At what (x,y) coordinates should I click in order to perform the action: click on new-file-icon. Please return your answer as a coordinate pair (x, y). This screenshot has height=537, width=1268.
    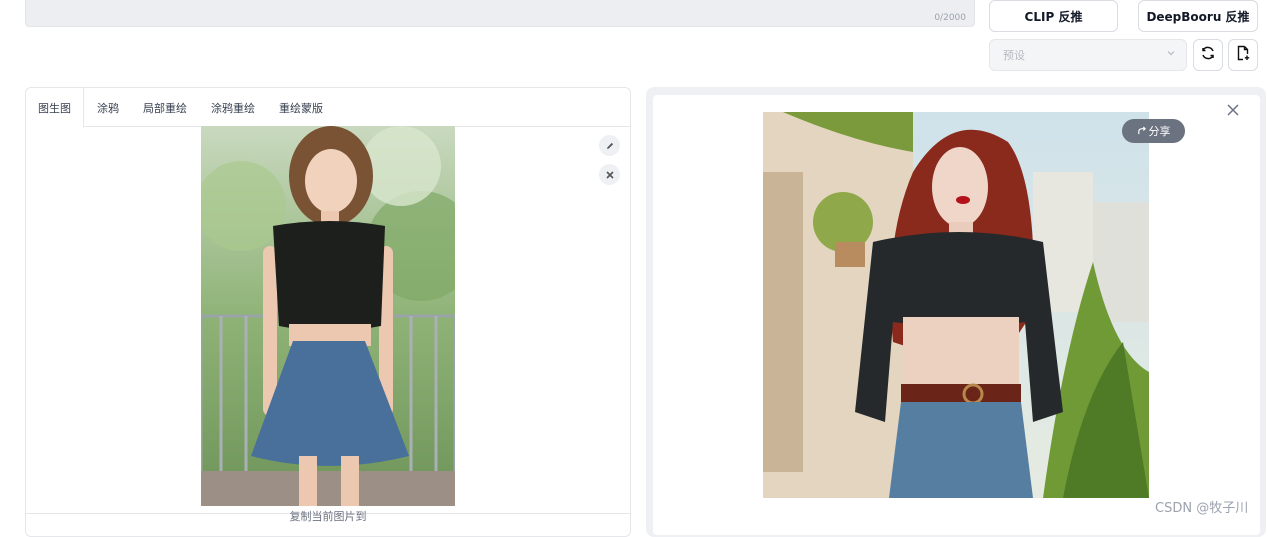
    Looking at the image, I should click on (1243, 55).